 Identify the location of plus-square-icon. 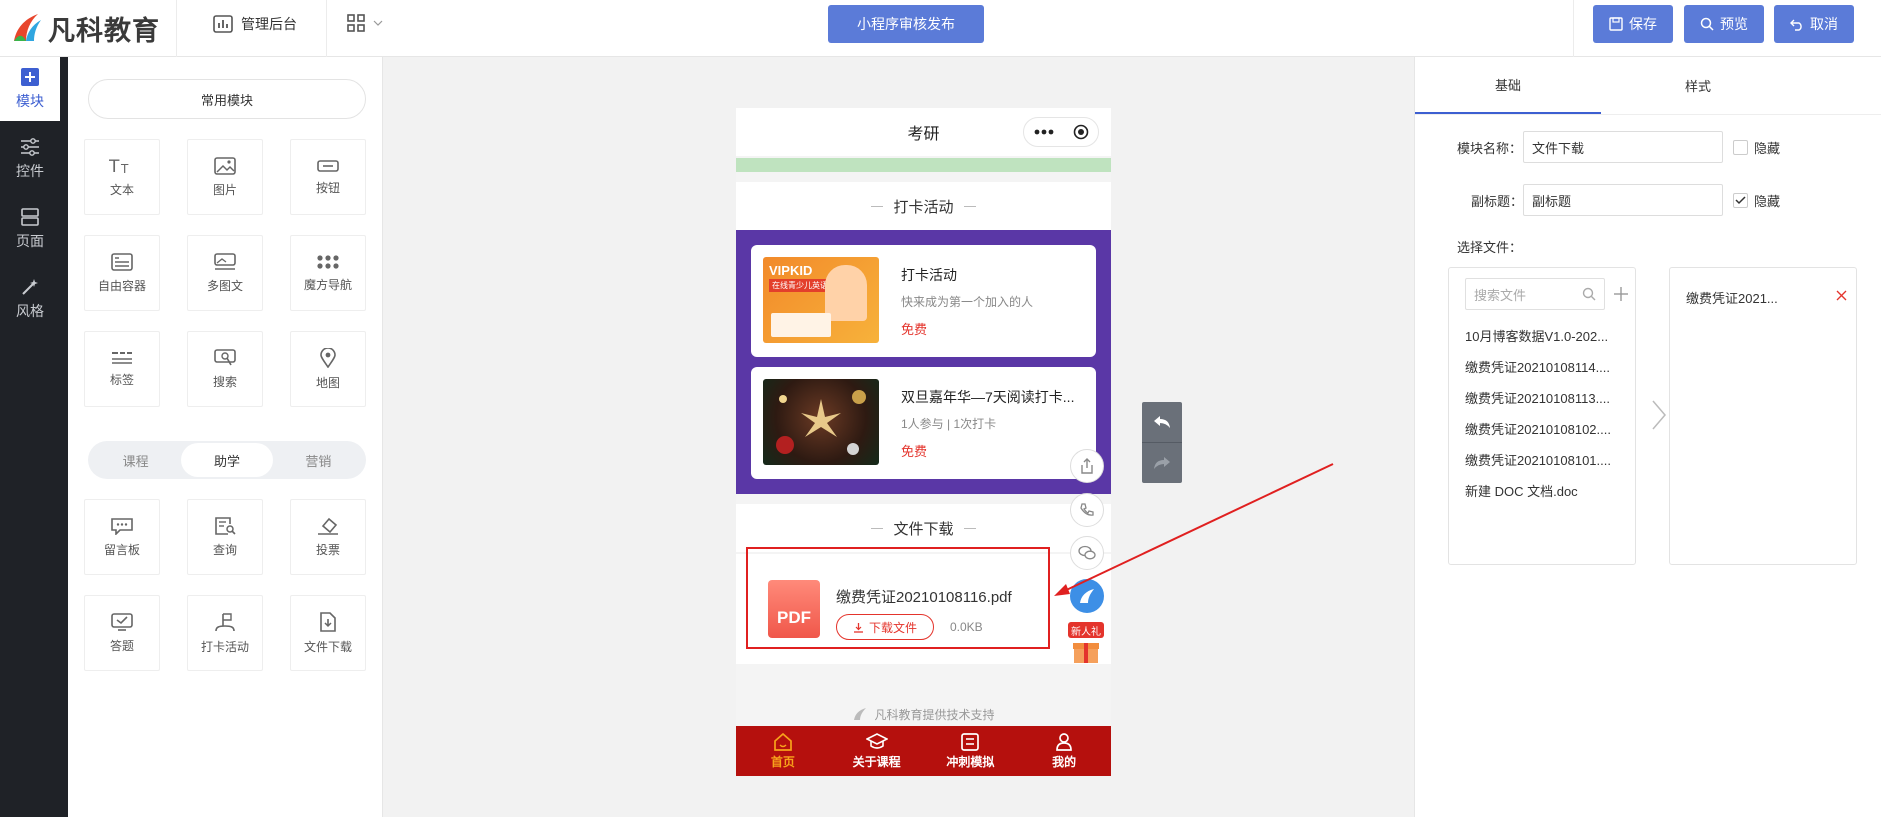
(30, 76).